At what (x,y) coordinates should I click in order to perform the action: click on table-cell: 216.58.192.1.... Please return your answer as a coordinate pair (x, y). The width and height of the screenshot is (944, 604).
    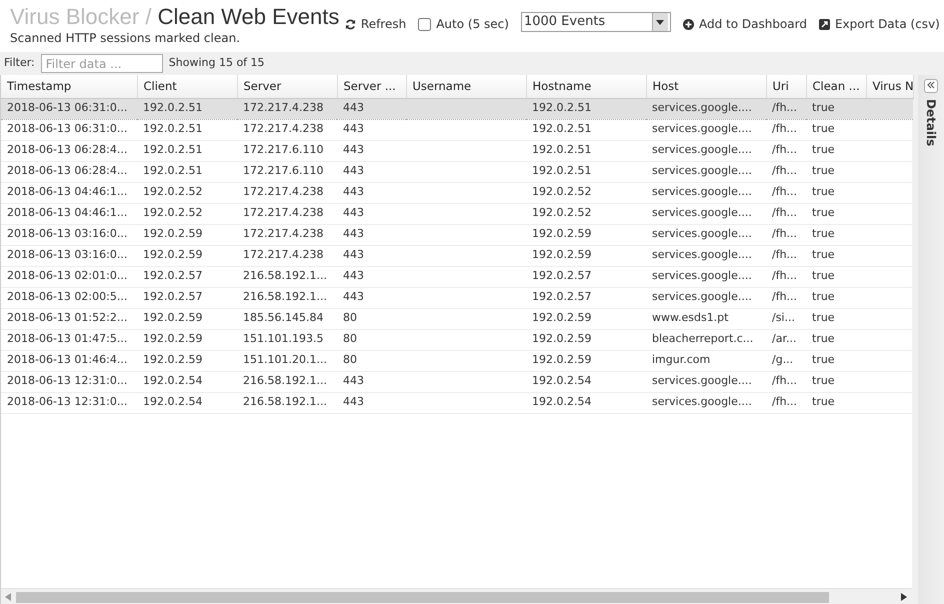
    Looking at the image, I should click on (287, 297).